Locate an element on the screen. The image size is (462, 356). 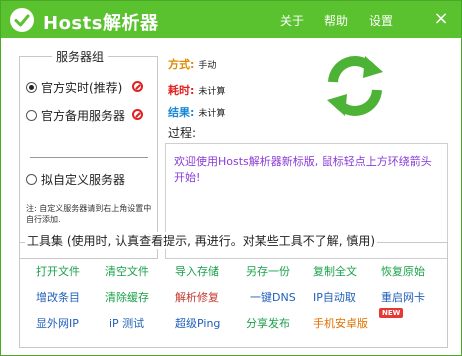
server-option-label: 官方实时(推荐) is located at coordinates (82, 88).